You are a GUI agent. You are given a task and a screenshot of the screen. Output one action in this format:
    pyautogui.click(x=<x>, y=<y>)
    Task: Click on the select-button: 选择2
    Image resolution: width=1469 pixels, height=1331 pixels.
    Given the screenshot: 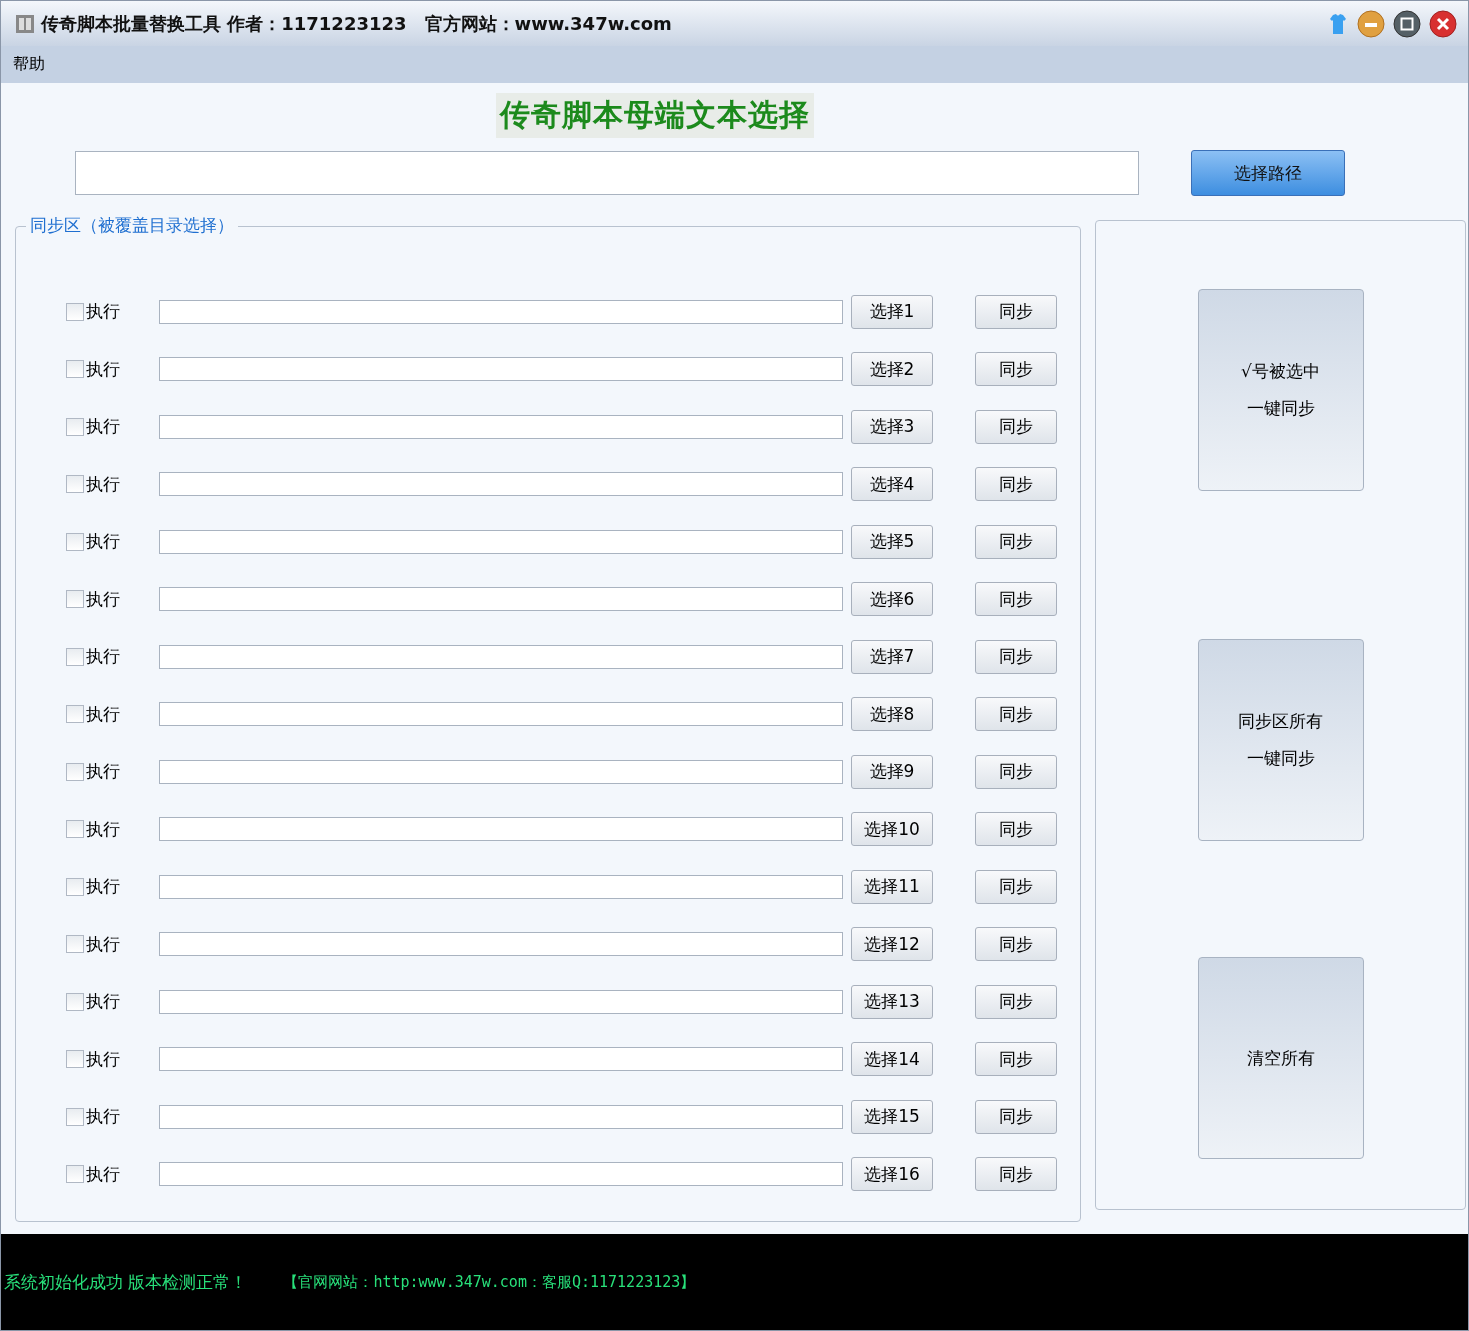 What is the action you would take?
    pyautogui.click(x=892, y=369)
    